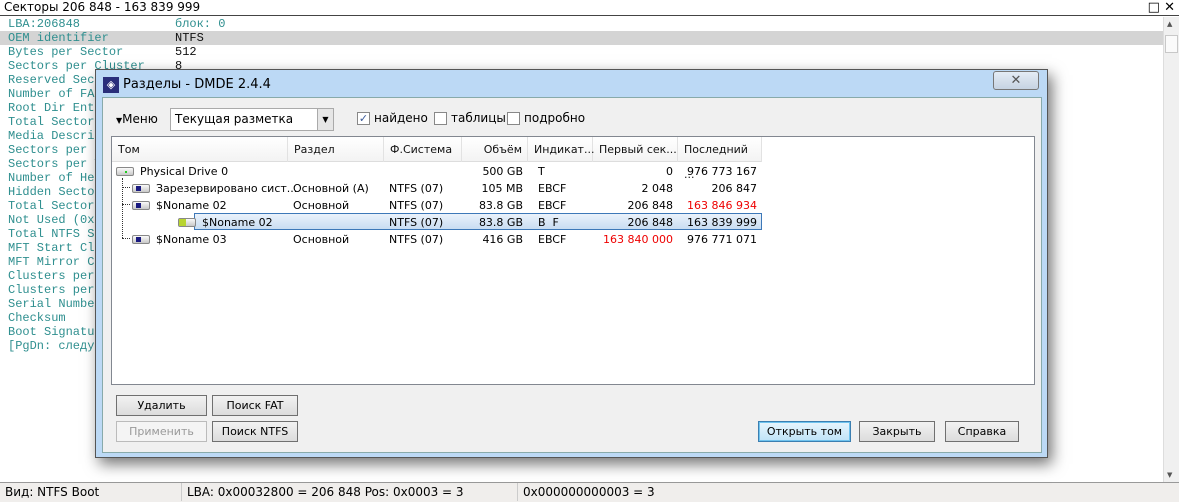  I want to click on field-label: MFT Start Clu, so click(55, 248).